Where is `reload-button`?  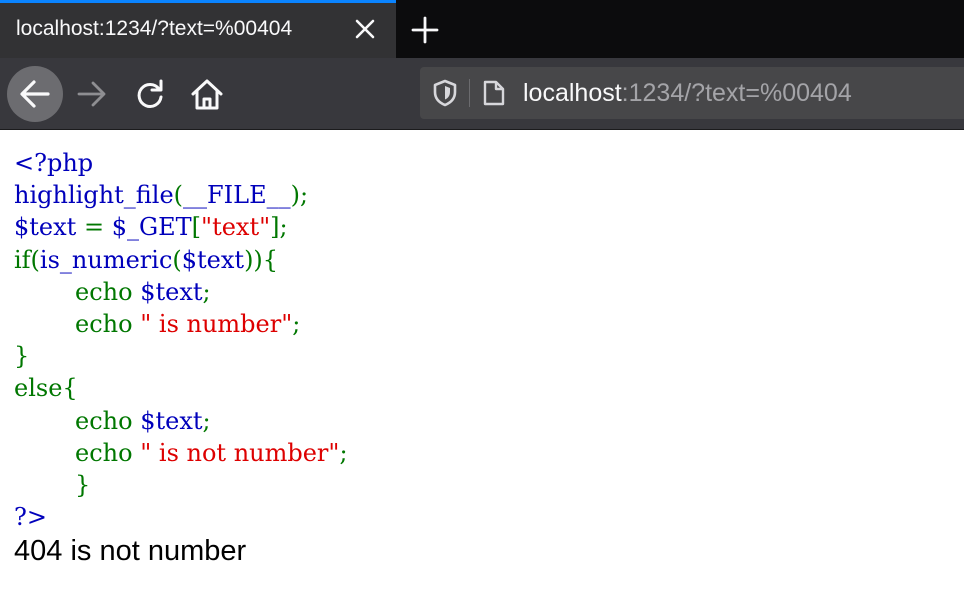 reload-button is located at coordinates (150, 94).